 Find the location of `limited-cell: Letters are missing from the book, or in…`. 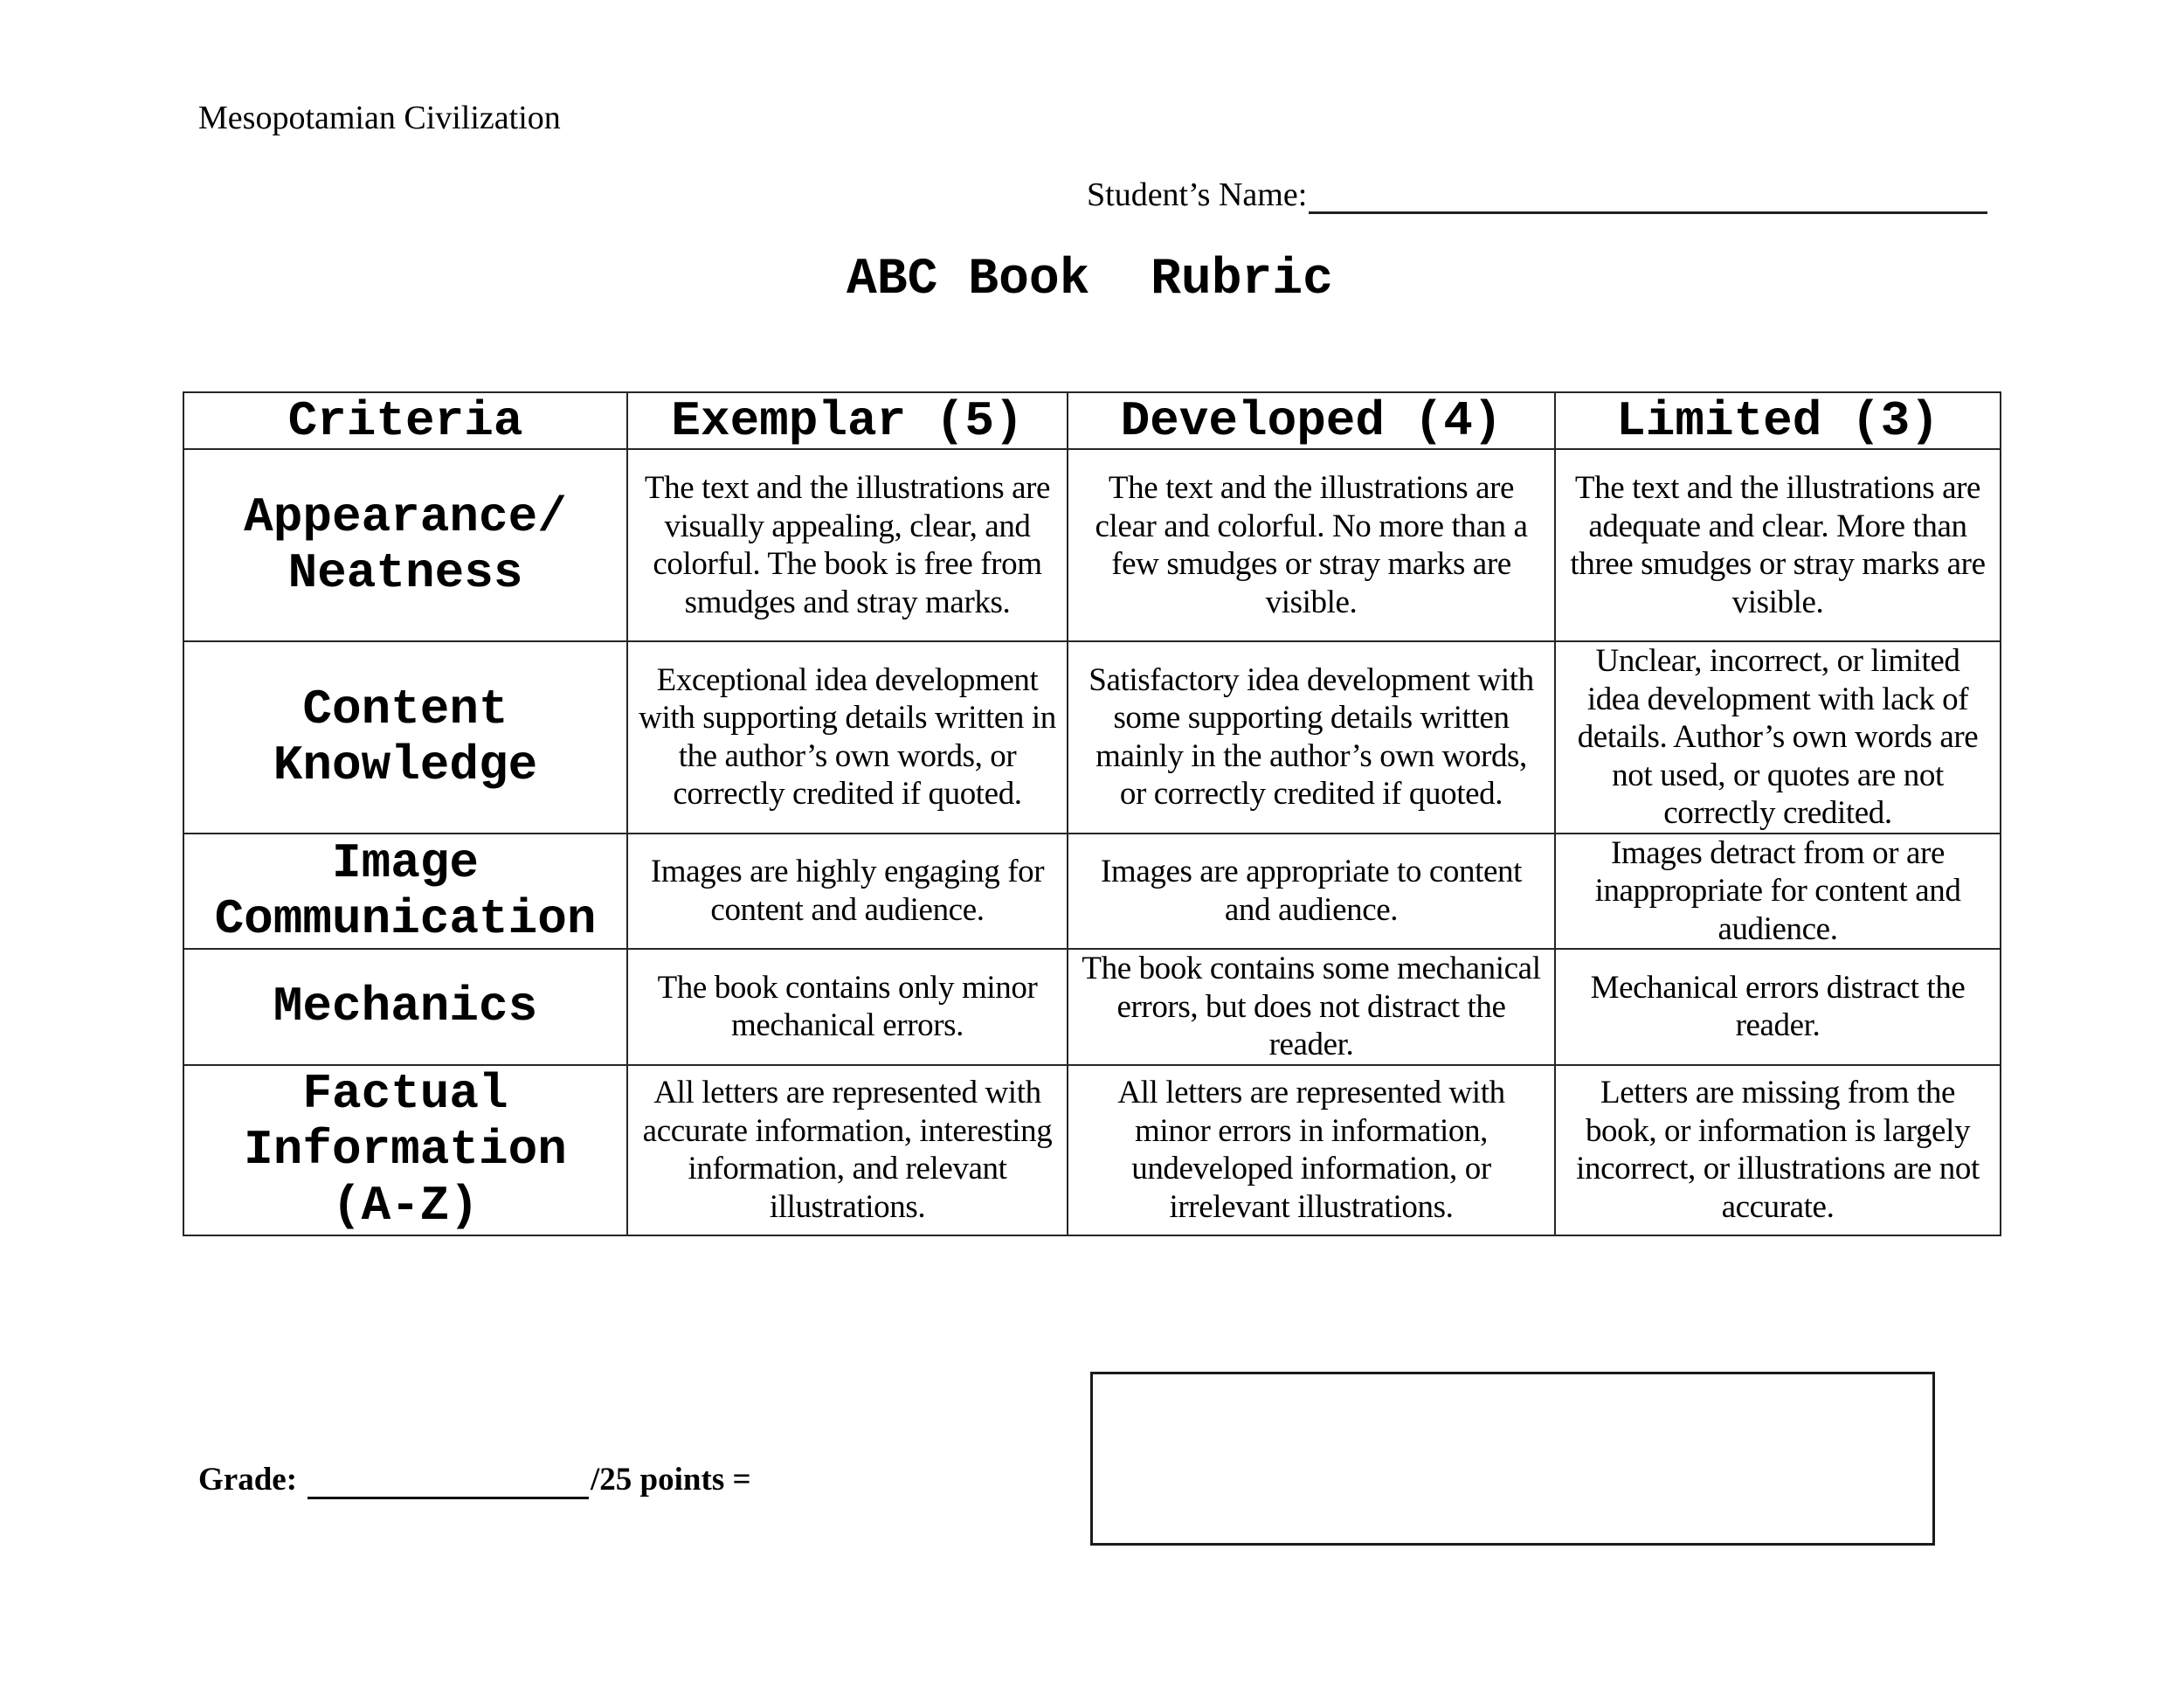

limited-cell: Letters are missing from the book, or in… is located at coordinates (1777, 1149).